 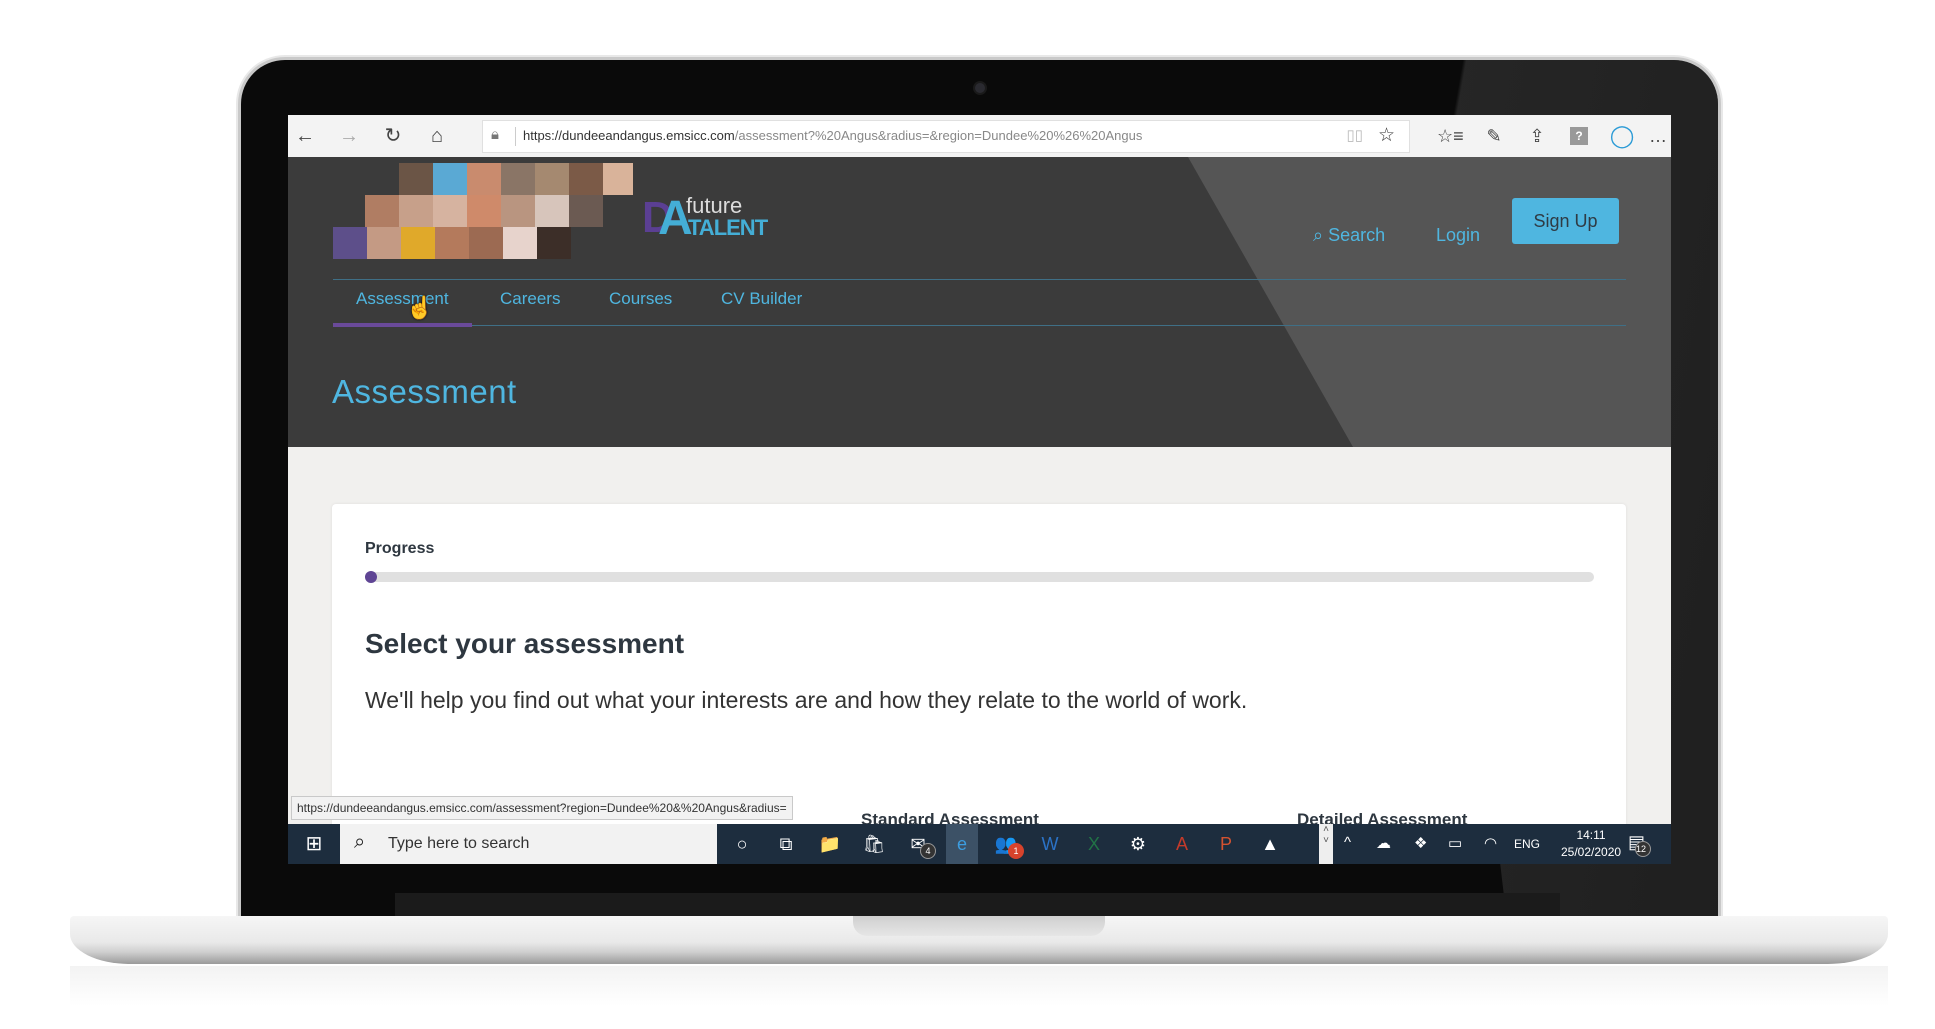 What do you see at coordinates (629, 135) in the screenshot?
I see `url-host: https://dundeeandangus.emsicc.com` at bounding box center [629, 135].